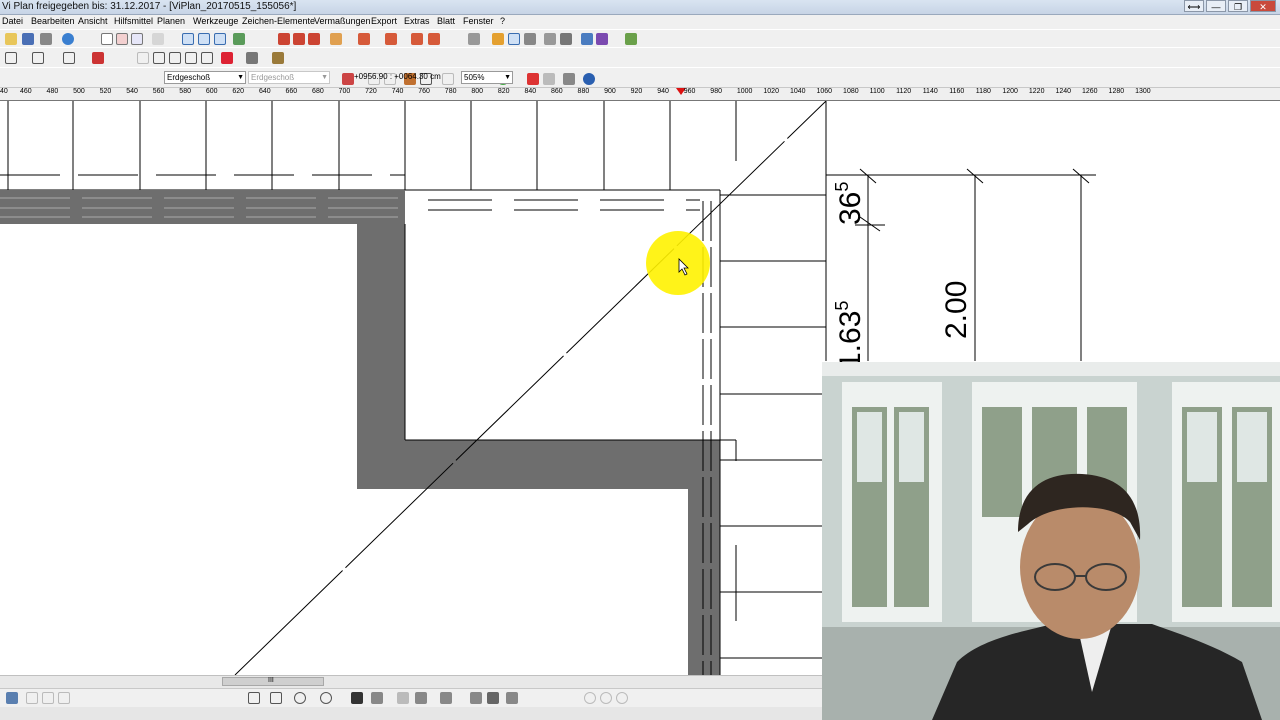 The image size is (1280, 720). I want to click on print-icon, so click(46, 39).